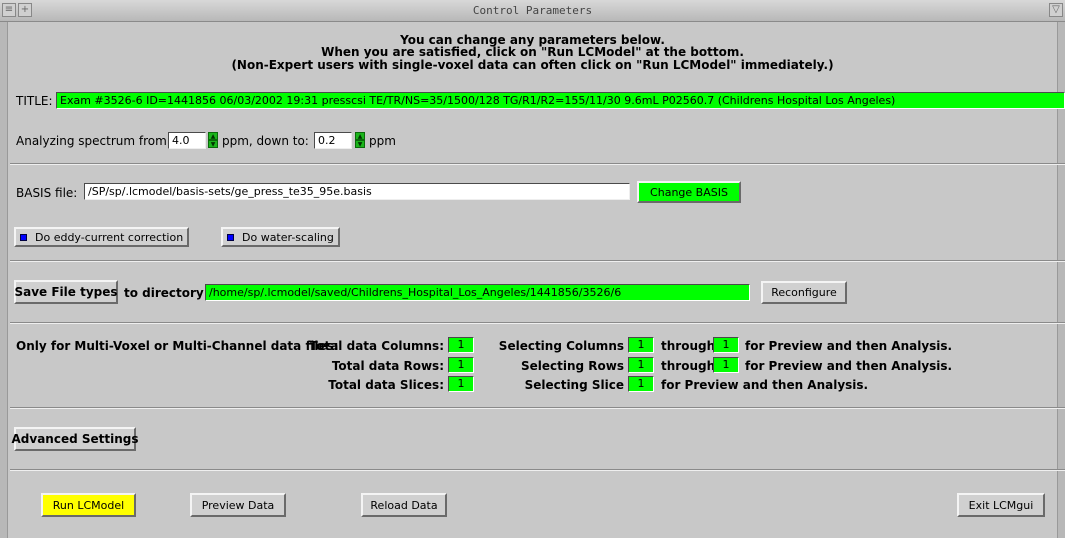 This screenshot has width=1065, height=538. What do you see at coordinates (265, 141) in the screenshot?
I see `ppm-down-label: ppm, down to:` at bounding box center [265, 141].